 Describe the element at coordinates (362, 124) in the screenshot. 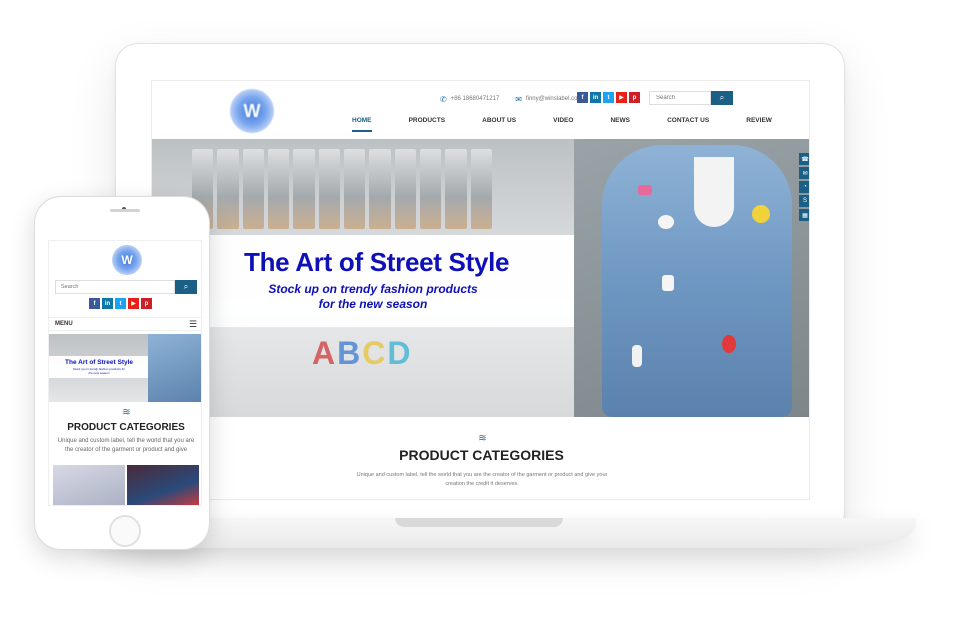

I see `nav-home: HOME` at that location.